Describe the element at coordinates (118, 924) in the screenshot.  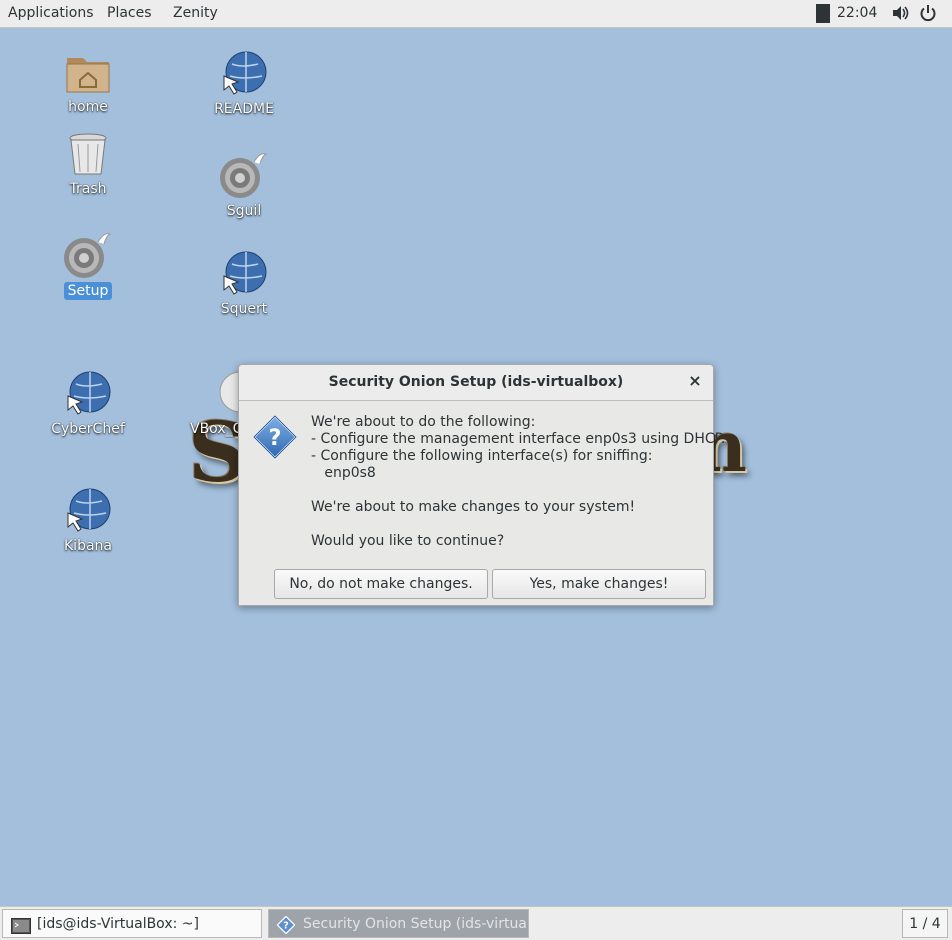
I see `taskbar-item-label: [ids@ids-VirtualBox: ~]` at that location.